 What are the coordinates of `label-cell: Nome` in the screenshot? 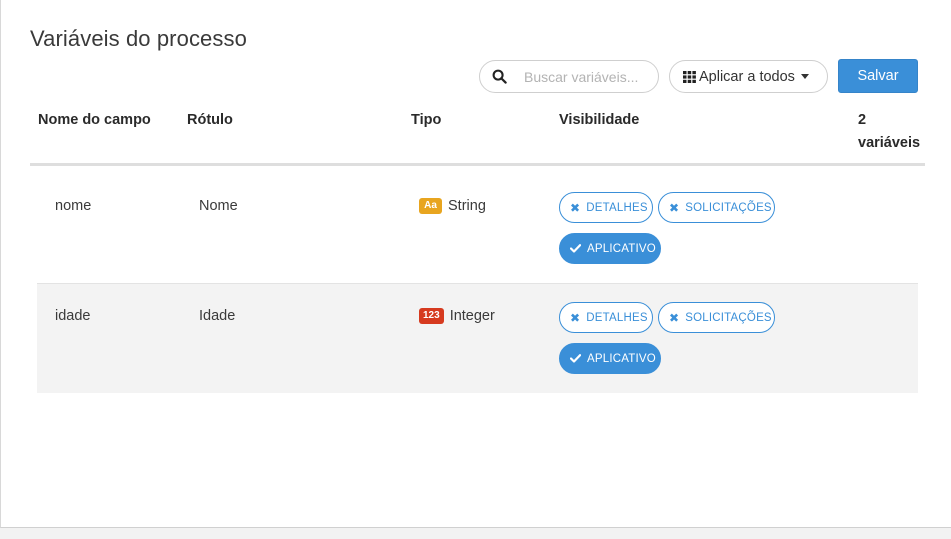 It's located at (218, 206).